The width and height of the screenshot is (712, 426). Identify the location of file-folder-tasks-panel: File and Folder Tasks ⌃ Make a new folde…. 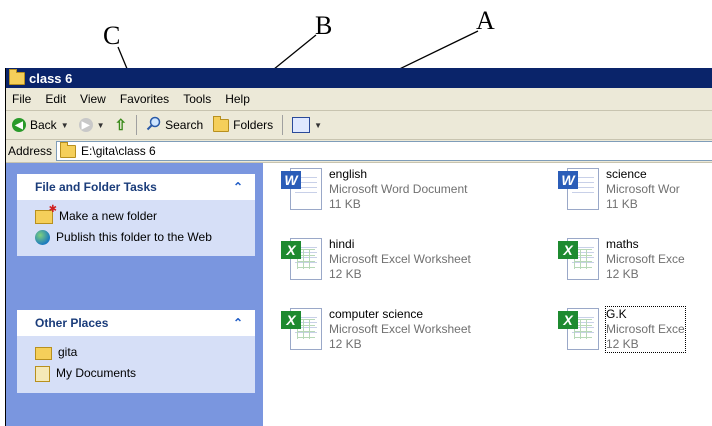
(136, 215).